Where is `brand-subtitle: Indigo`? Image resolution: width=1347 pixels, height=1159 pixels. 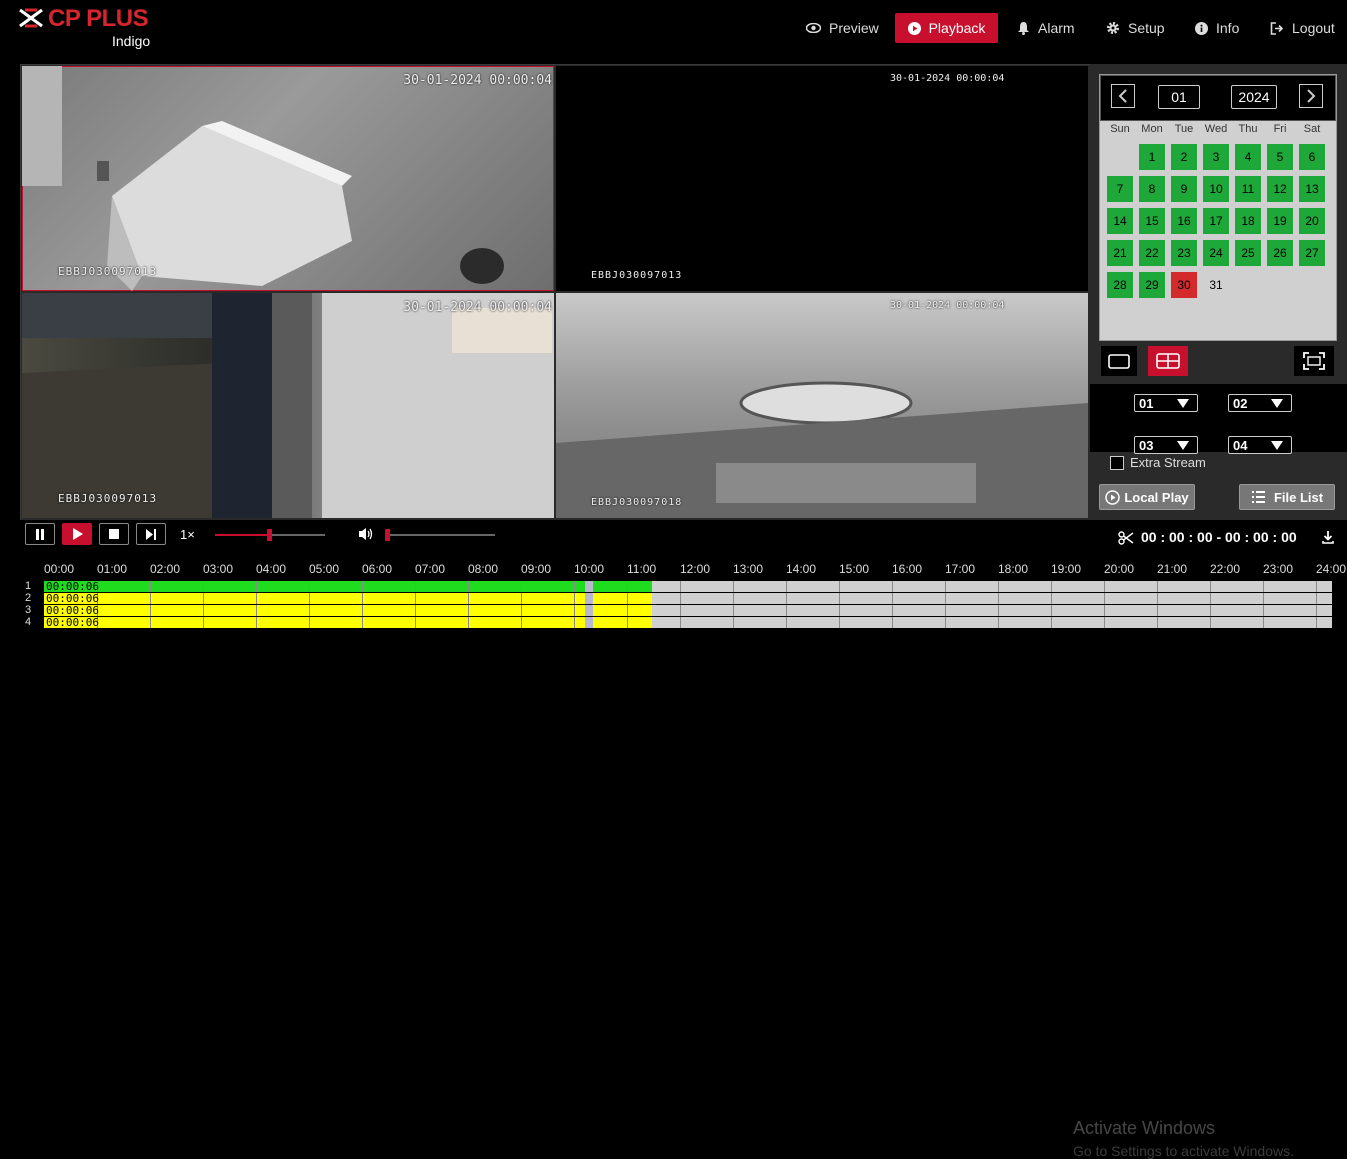
brand-subtitle: Indigo is located at coordinates (131, 41).